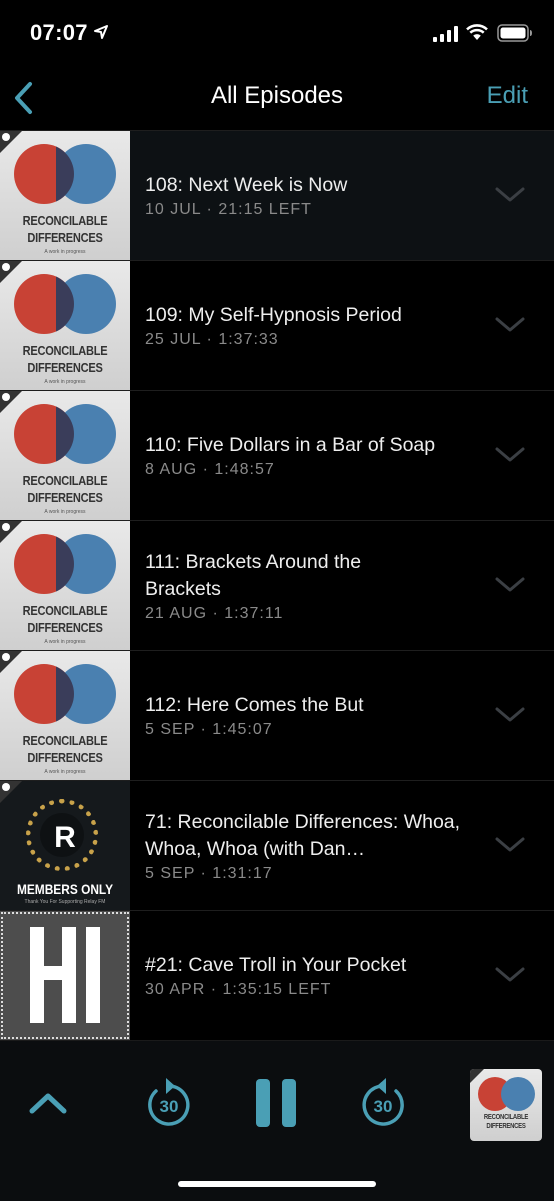 The image size is (554, 1201). What do you see at coordinates (277, 33) in the screenshot?
I see `status-bar: 07:07` at bounding box center [277, 33].